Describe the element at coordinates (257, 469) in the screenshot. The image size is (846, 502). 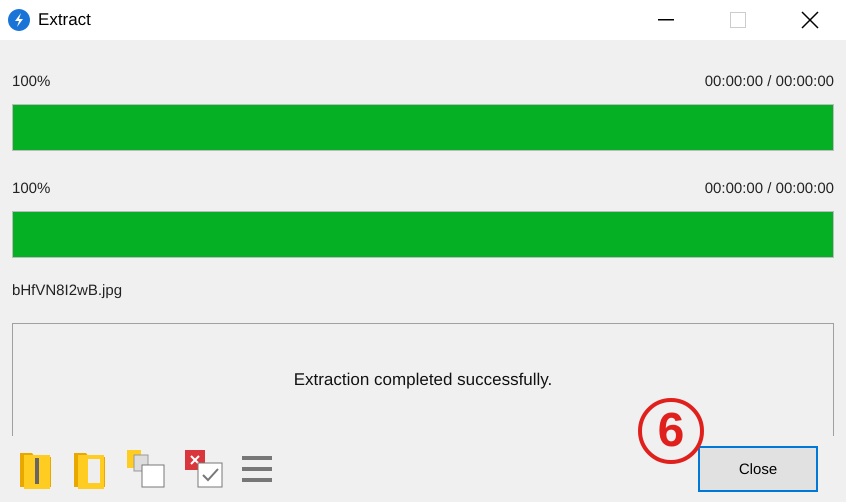
I see `menu-icon` at that location.